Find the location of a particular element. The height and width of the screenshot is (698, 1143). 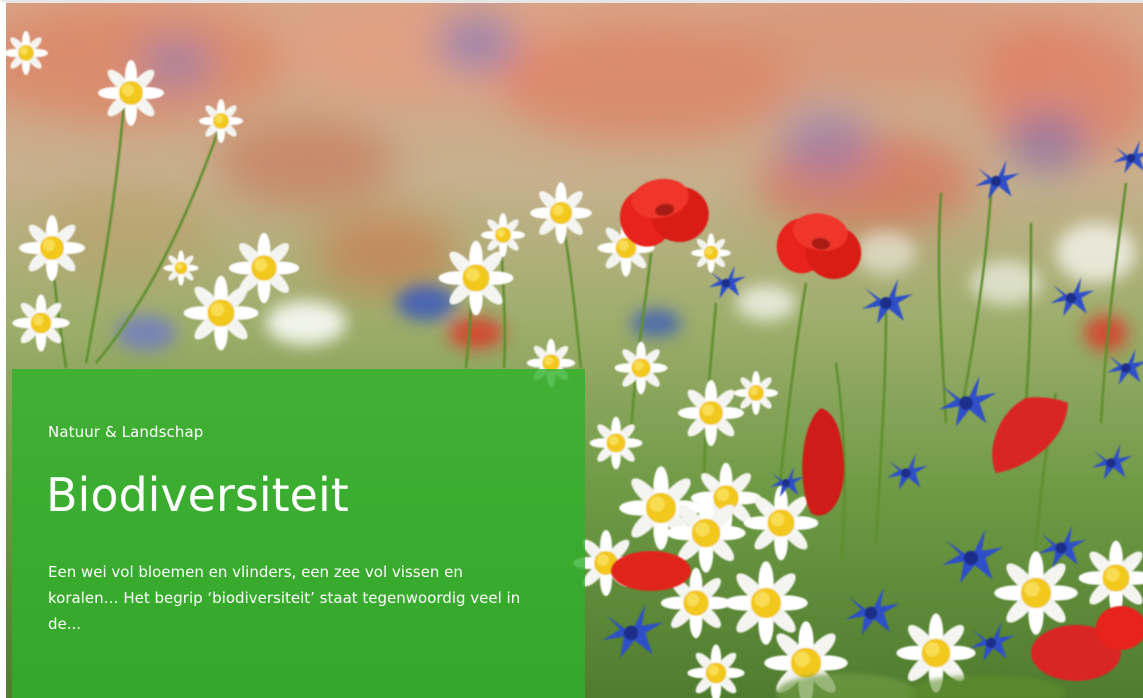

category-label: Natuur & Landschap is located at coordinates (125, 432).